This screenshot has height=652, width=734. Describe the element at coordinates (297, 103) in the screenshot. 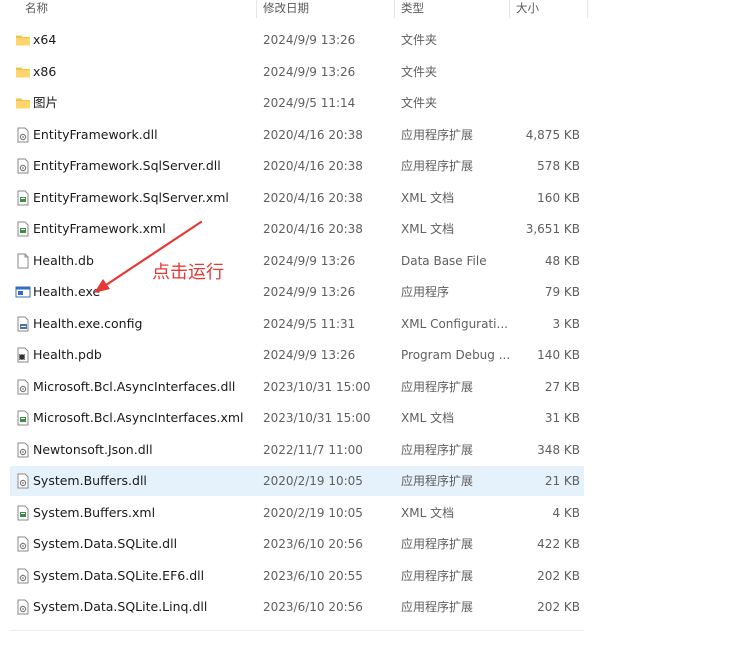

I see `file-row: 图片 2024/9/5 11:14 文件夹` at that location.